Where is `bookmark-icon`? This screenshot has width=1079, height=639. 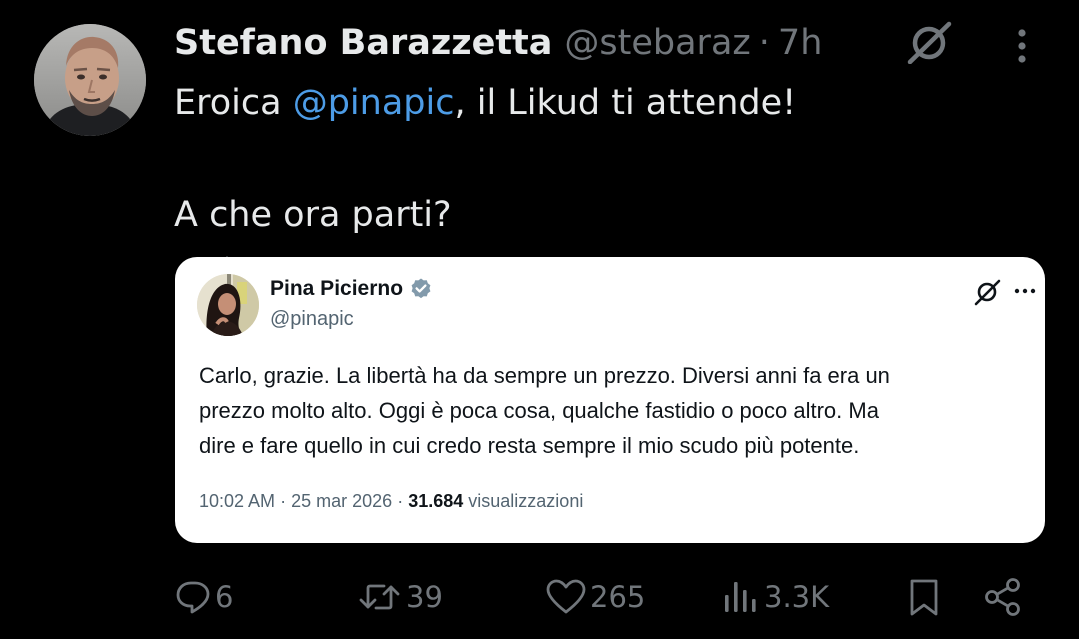 bookmark-icon is located at coordinates (924, 597).